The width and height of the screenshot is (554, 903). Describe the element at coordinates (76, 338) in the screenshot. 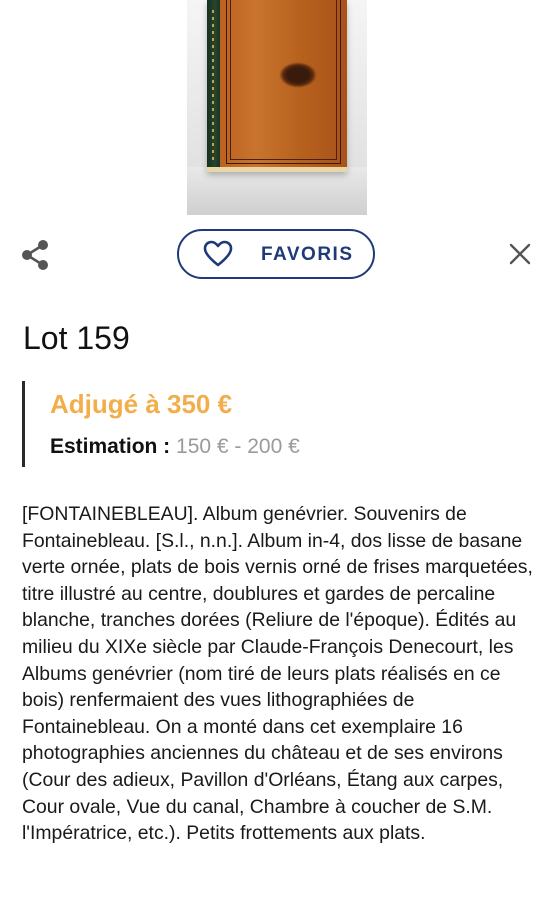

I see `lot-title: Lot 159` at that location.